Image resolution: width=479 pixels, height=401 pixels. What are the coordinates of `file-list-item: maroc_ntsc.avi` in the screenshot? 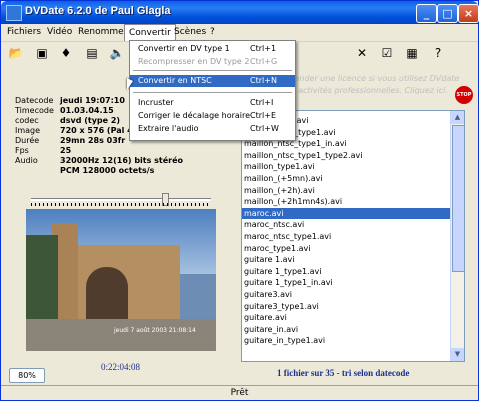 It's located at (346, 224).